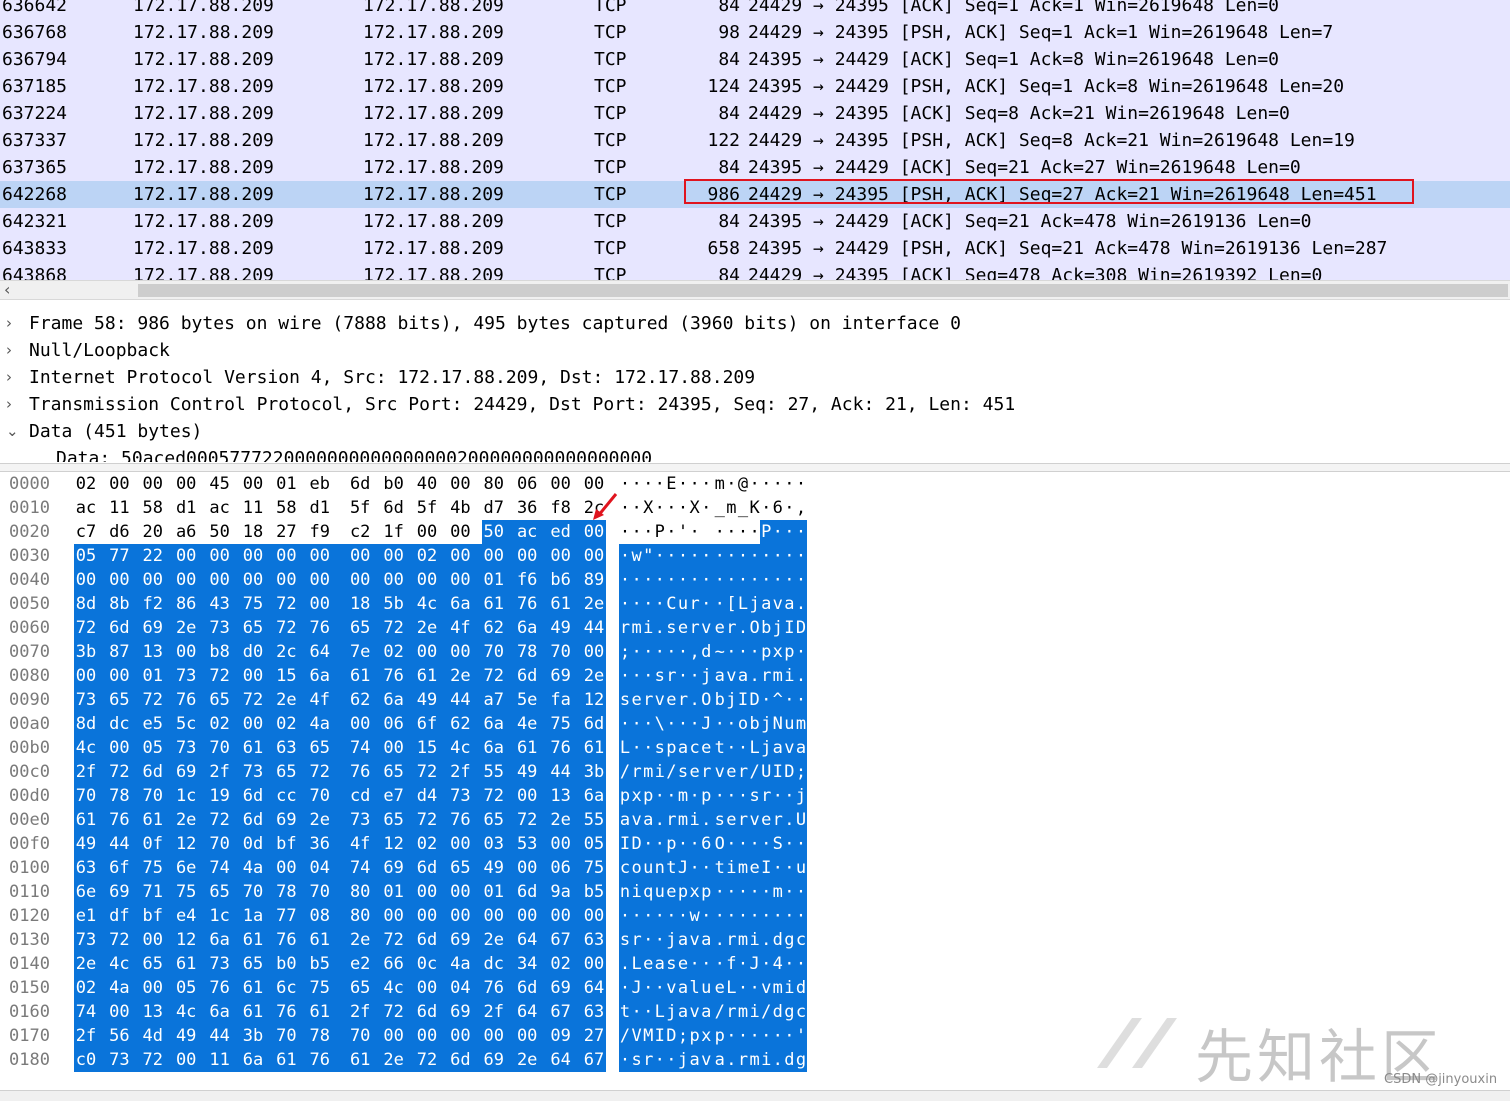 The height and width of the screenshot is (1101, 1510). I want to click on hex-byte: 01, so click(493, 892).